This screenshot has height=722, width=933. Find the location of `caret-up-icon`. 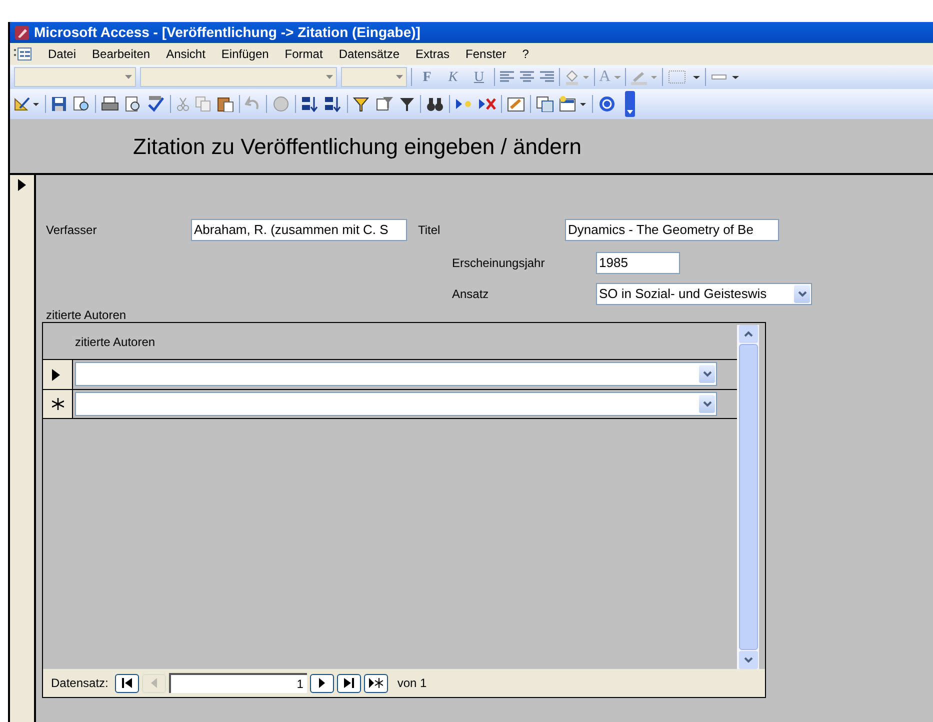

caret-up-icon is located at coordinates (748, 334).